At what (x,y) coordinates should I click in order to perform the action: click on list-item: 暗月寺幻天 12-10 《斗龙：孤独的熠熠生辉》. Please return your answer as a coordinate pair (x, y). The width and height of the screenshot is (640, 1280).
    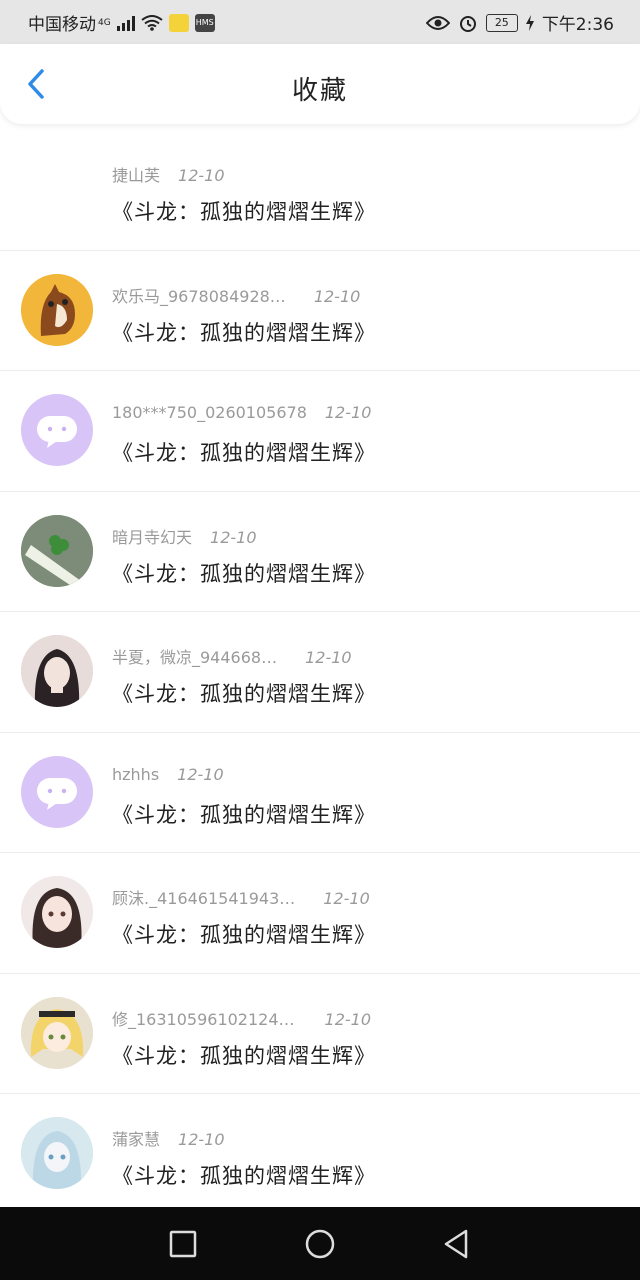
    Looking at the image, I should click on (320, 552).